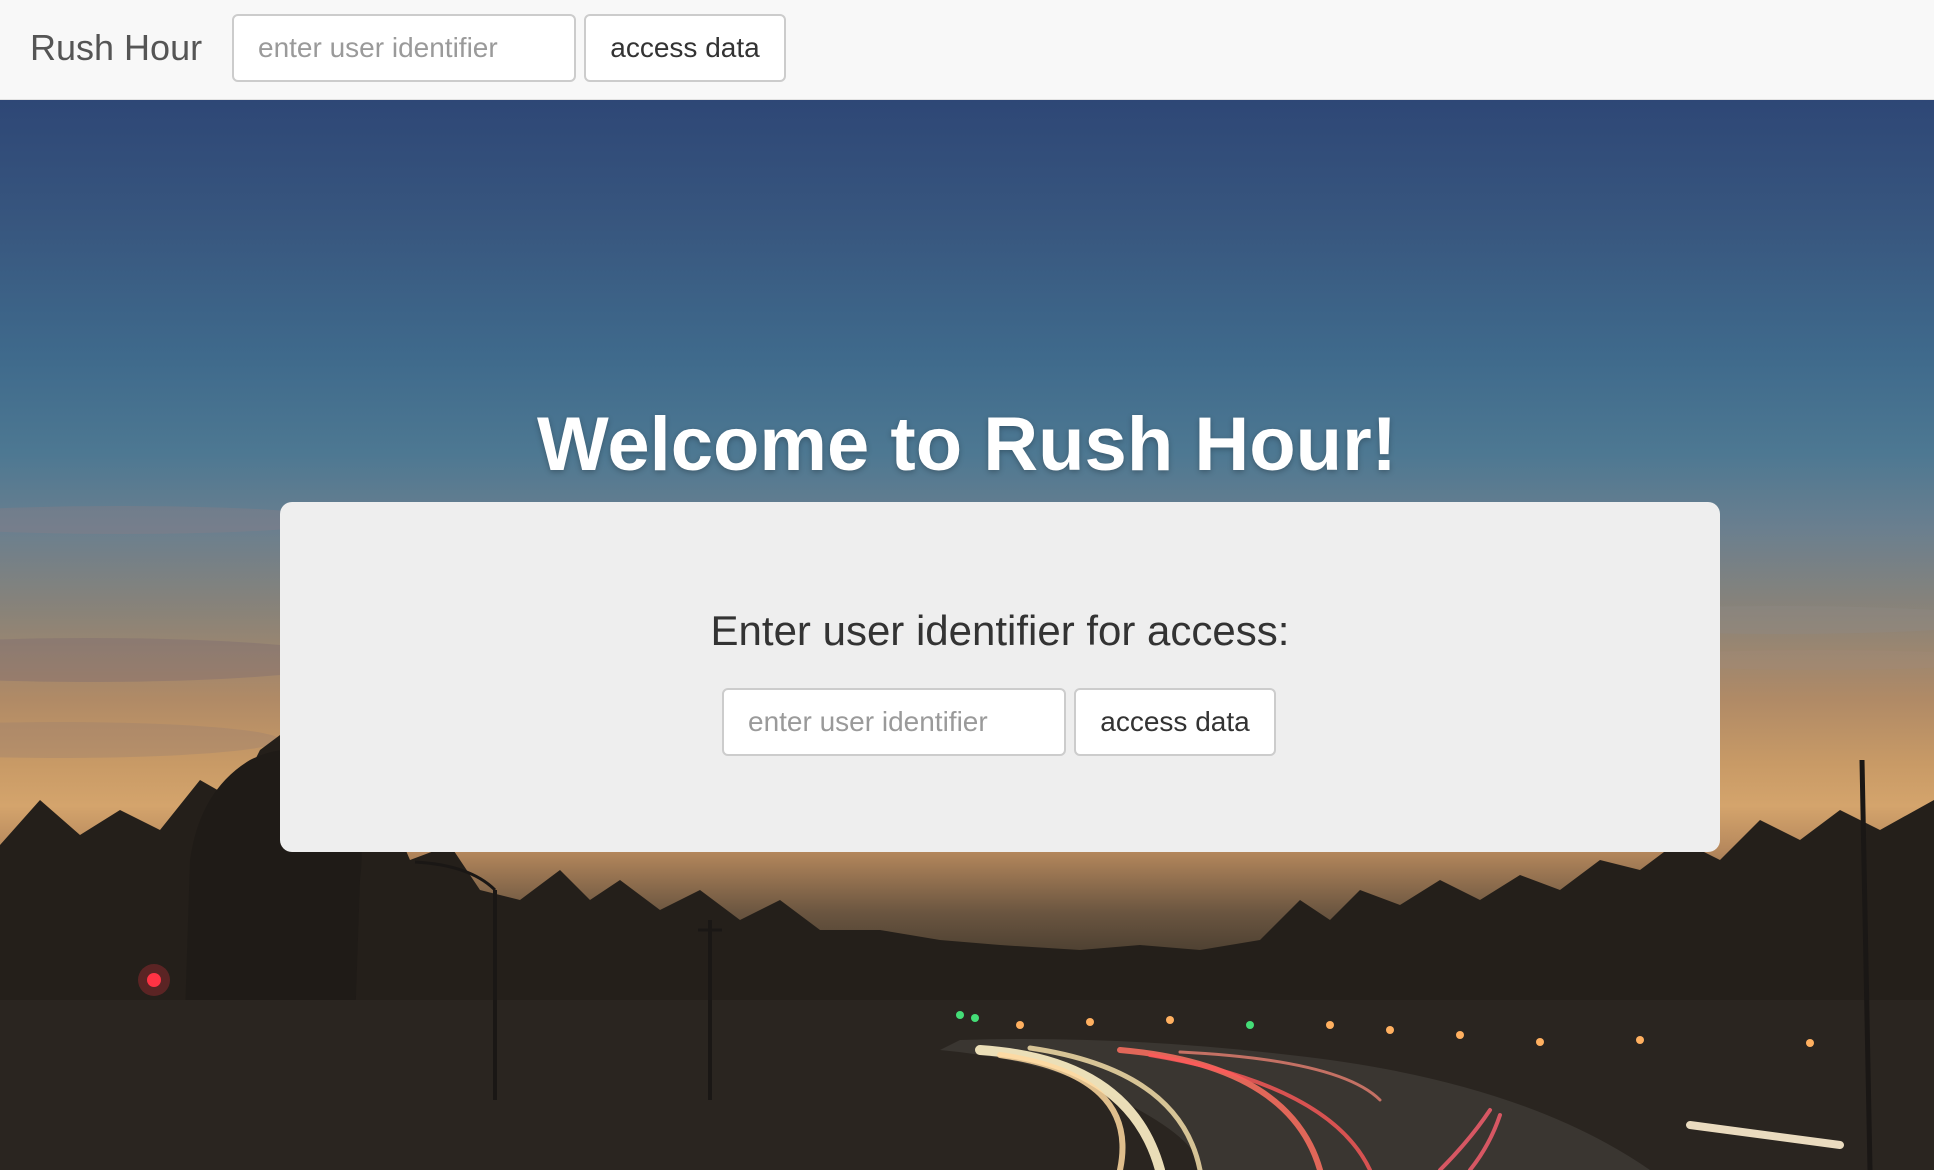 The width and height of the screenshot is (1934, 1170). Describe the element at coordinates (116, 48) in the screenshot. I see `brand-title: Rush Hour` at that location.